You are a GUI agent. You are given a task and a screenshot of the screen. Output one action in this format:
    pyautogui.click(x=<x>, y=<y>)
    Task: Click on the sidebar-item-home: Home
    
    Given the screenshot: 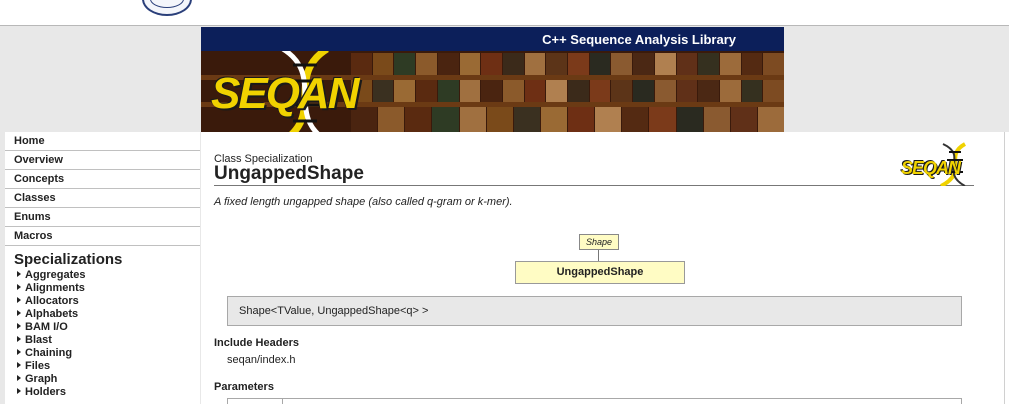 What is the action you would take?
    pyautogui.click(x=102, y=141)
    